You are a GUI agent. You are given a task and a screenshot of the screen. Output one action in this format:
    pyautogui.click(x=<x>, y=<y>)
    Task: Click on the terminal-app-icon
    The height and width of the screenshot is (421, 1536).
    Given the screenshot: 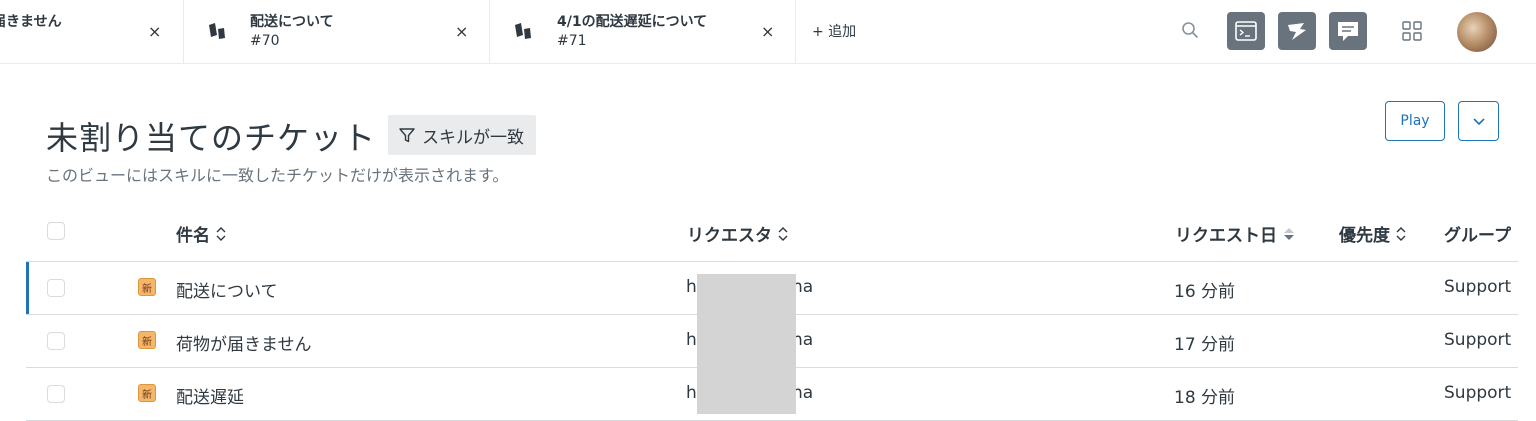 What is the action you would take?
    pyautogui.click(x=1246, y=31)
    